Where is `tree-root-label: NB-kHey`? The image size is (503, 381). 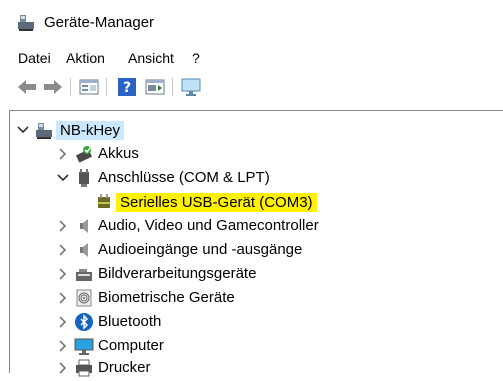
tree-root-label: NB-kHey is located at coordinates (90, 130).